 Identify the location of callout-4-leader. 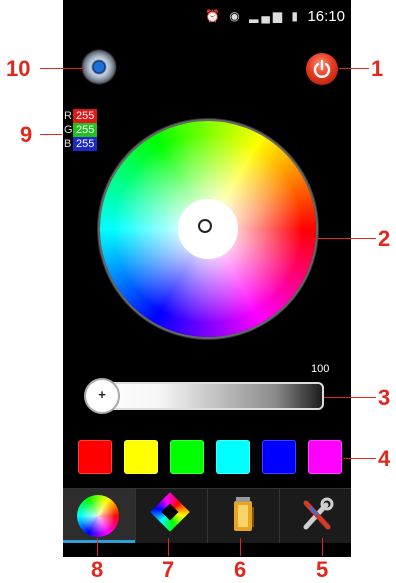
(359, 458).